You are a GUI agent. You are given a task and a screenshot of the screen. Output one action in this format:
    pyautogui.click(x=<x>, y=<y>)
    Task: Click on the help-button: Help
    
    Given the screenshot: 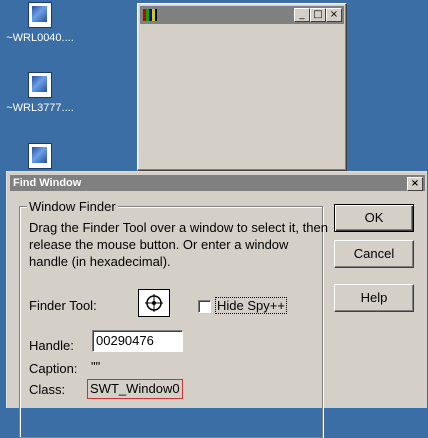 What is the action you would take?
    pyautogui.click(x=374, y=298)
    